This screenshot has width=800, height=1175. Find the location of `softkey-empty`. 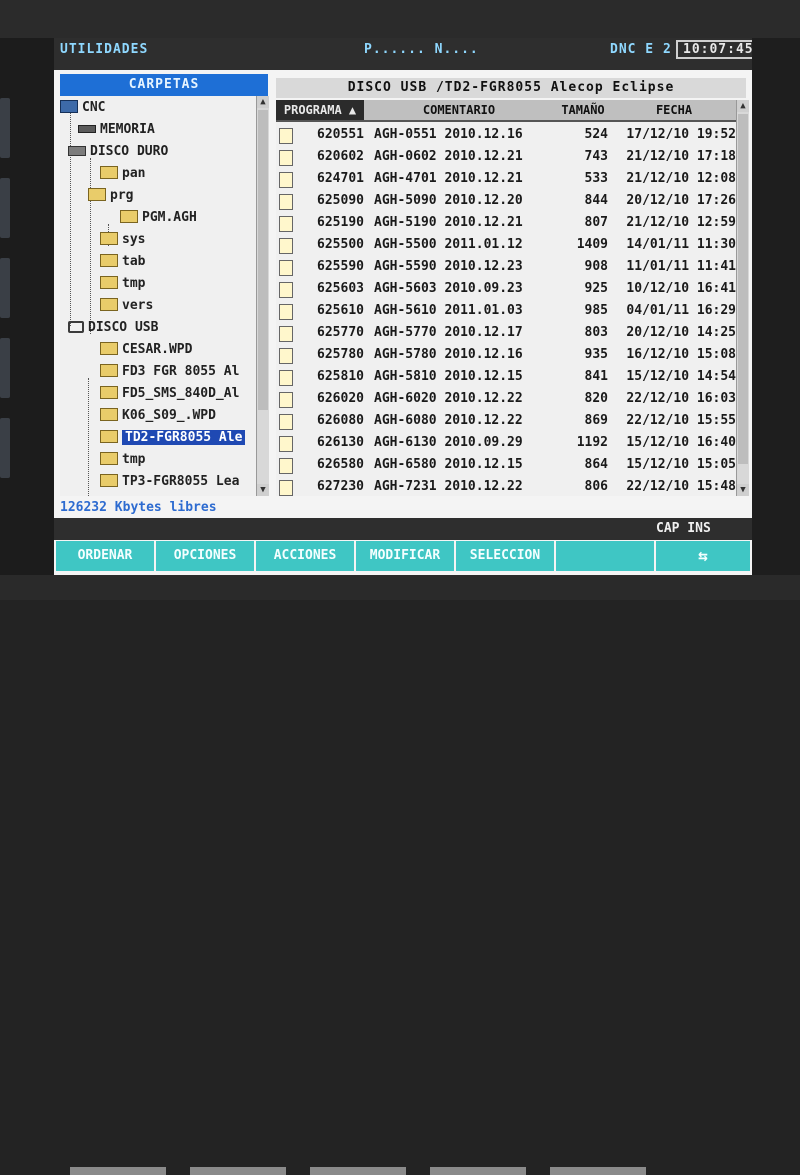

softkey-empty is located at coordinates (606, 556).